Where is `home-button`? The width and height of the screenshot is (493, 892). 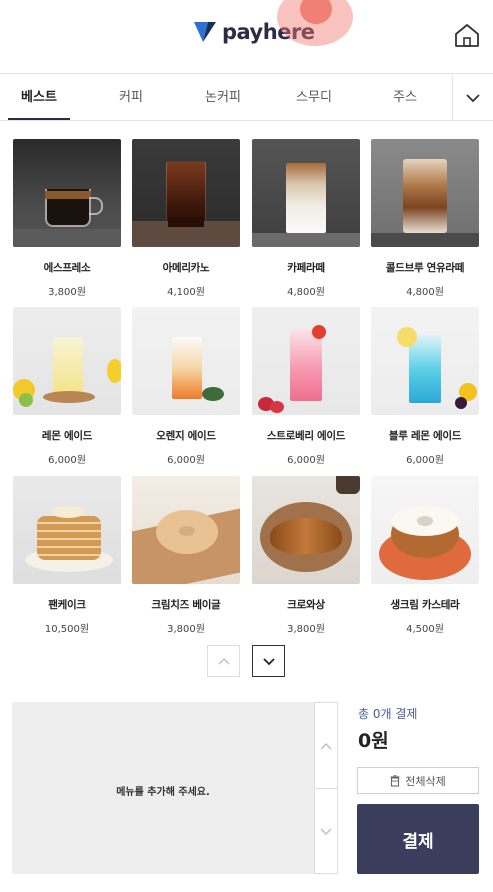
home-button is located at coordinates (467, 36).